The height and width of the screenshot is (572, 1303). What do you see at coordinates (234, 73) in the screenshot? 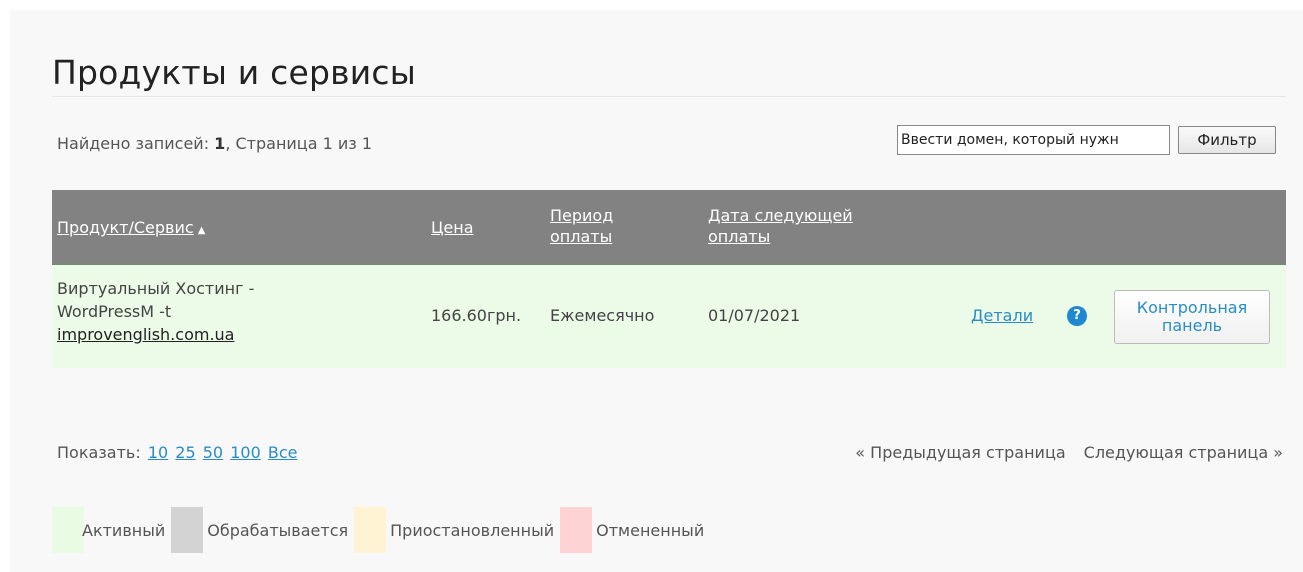
I see `page-title: Продукты и сервисы` at bounding box center [234, 73].